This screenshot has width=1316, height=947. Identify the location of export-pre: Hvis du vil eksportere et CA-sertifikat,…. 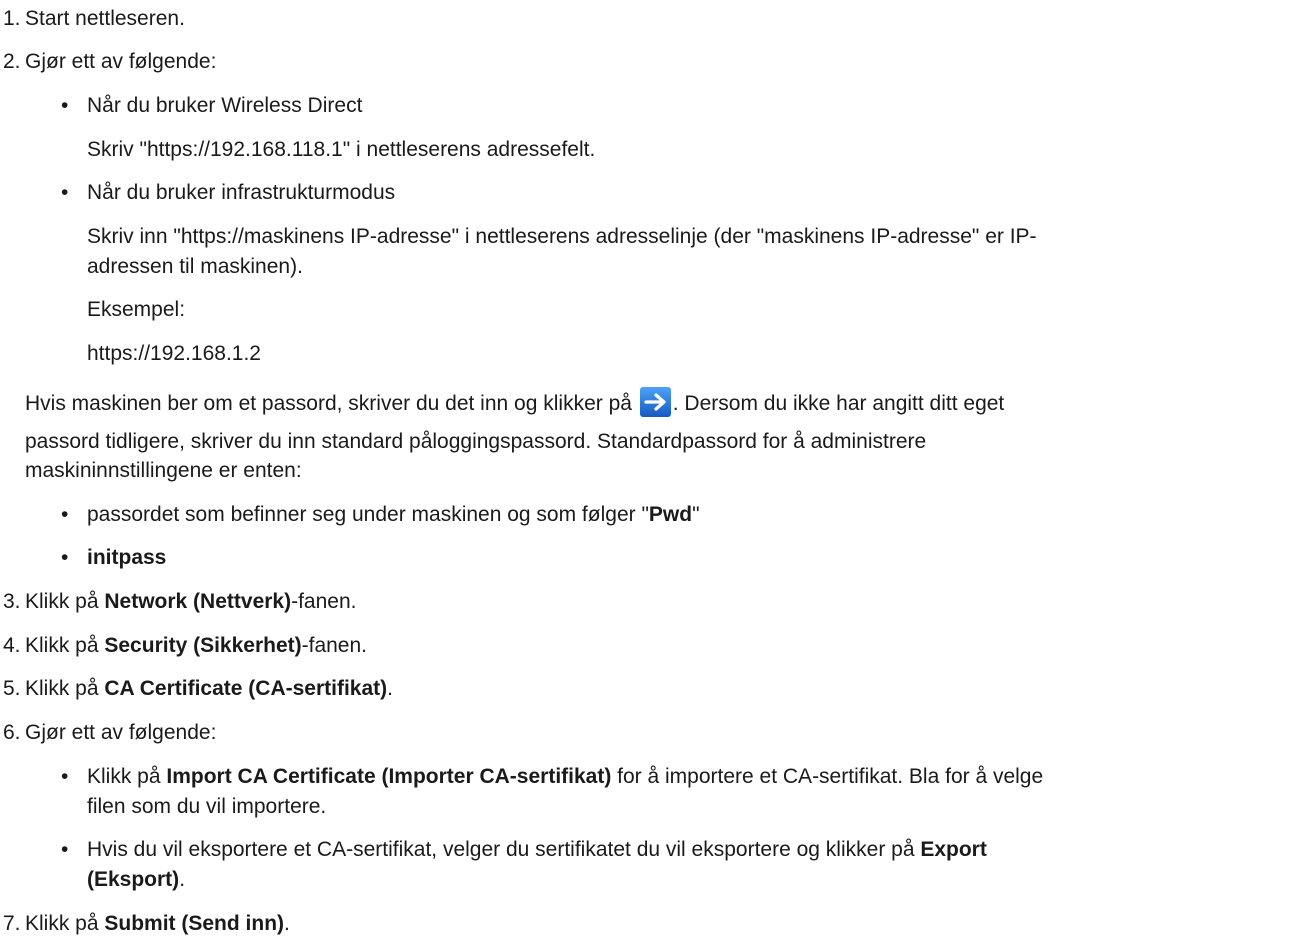
(504, 849).